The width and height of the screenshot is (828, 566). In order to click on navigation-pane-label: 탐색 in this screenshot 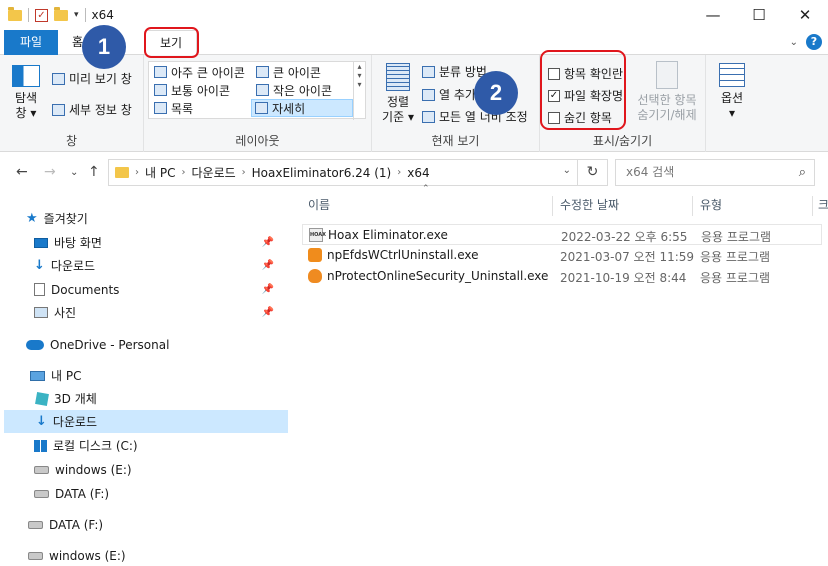, I will do `click(26, 98)`.